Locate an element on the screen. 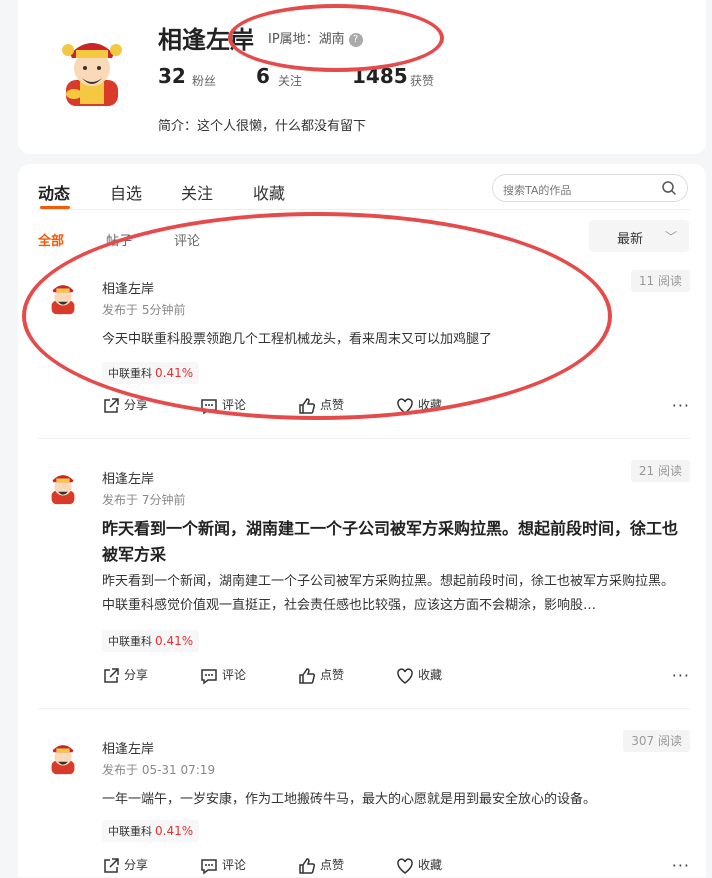  subtab-all: 全部 is located at coordinates (51, 239).